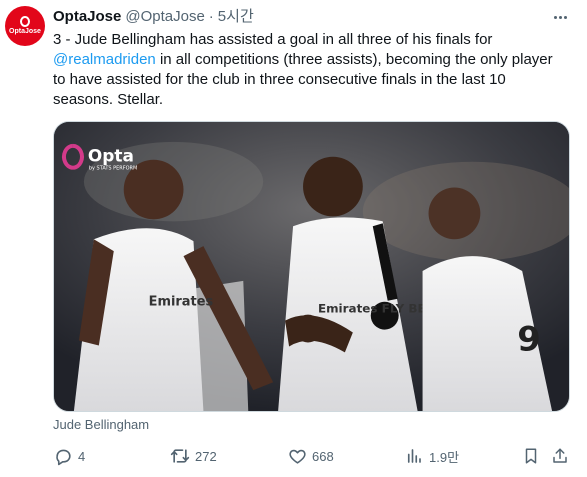 The width and height of the screenshot is (587, 477). What do you see at coordinates (101, 425) in the screenshot?
I see `photo-caption: Jude Bellingham` at bounding box center [101, 425].